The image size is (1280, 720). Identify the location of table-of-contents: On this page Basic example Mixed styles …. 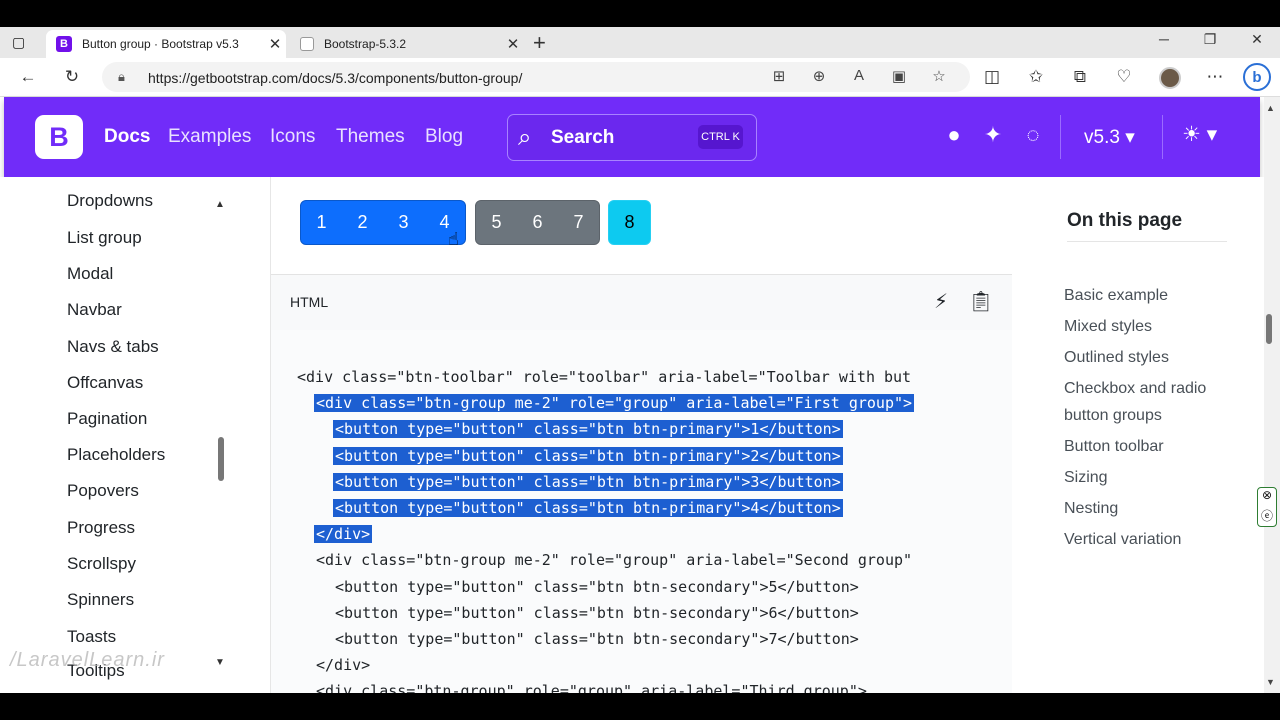
(1138, 435).